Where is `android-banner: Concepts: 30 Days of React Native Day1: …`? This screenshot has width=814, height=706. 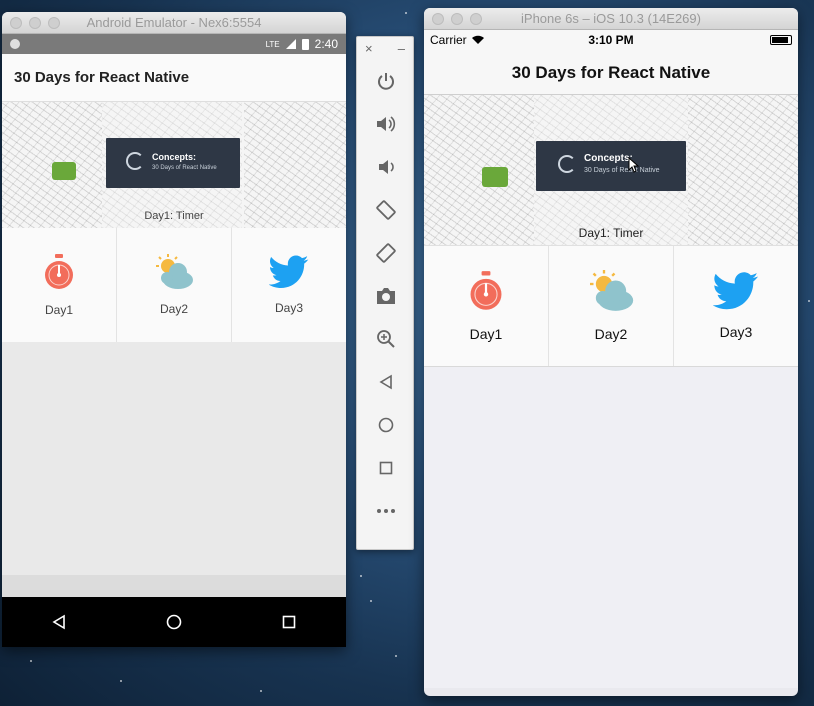
android-banner: Concepts: 30 Days of React Native Day1: … is located at coordinates (174, 165).